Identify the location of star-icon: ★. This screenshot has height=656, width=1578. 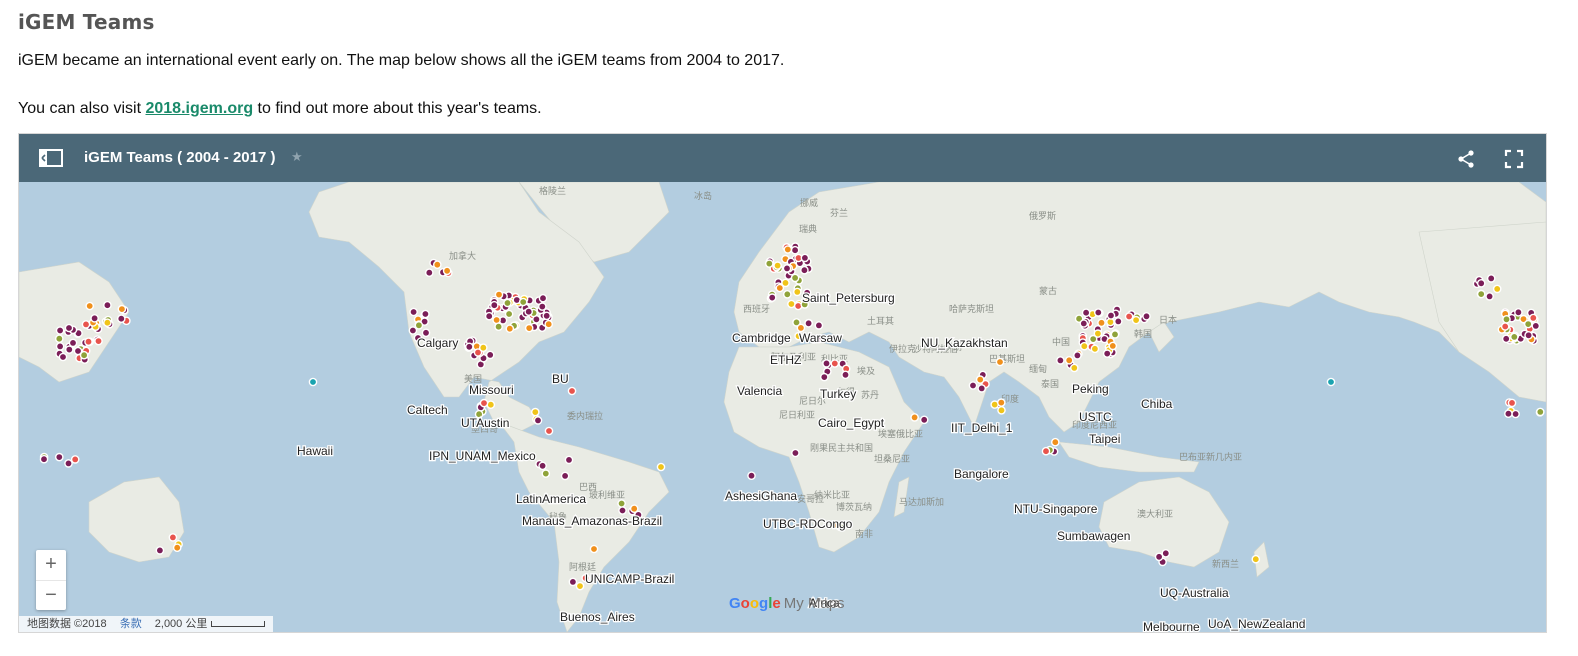
(297, 157).